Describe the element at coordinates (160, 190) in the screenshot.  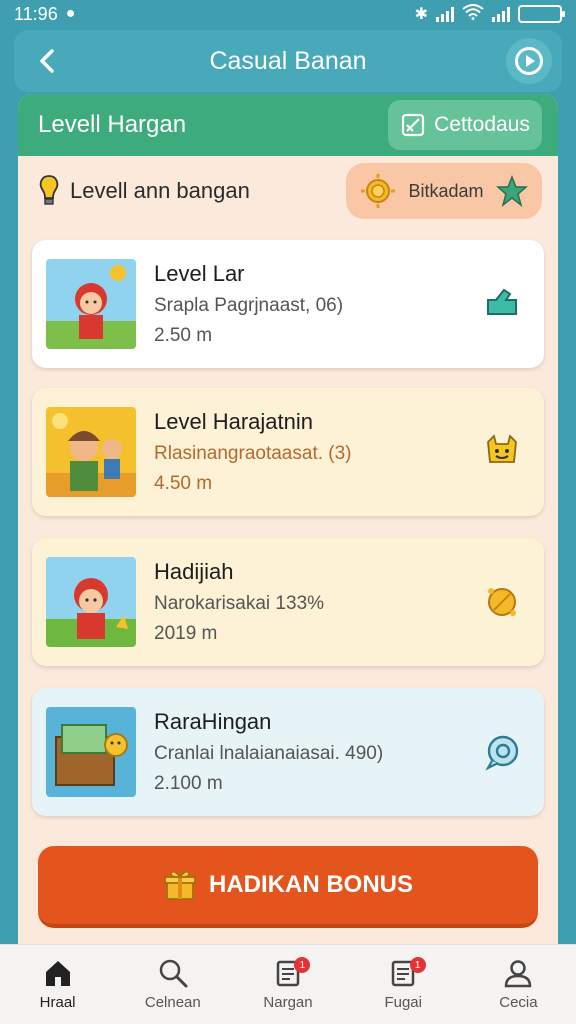
I see `panel-subtitle: Levell ann bangan` at that location.